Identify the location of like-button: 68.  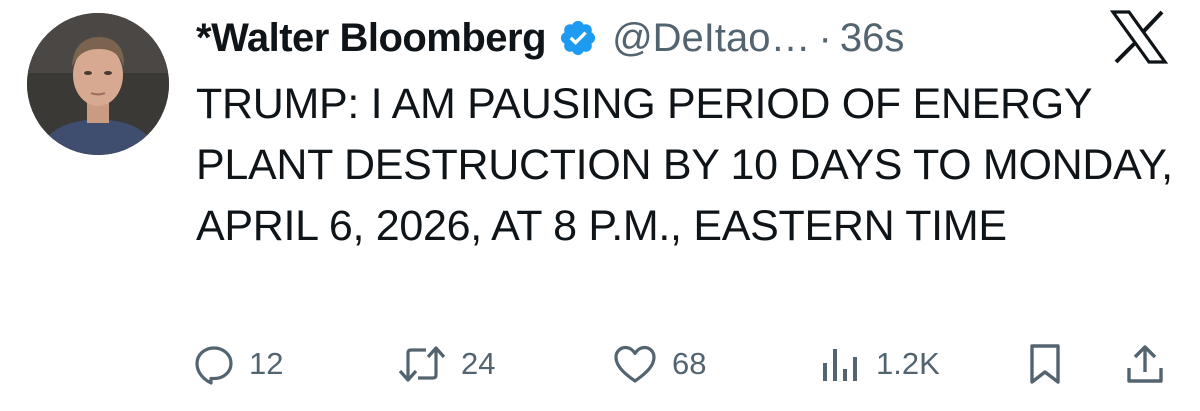
(659, 364).